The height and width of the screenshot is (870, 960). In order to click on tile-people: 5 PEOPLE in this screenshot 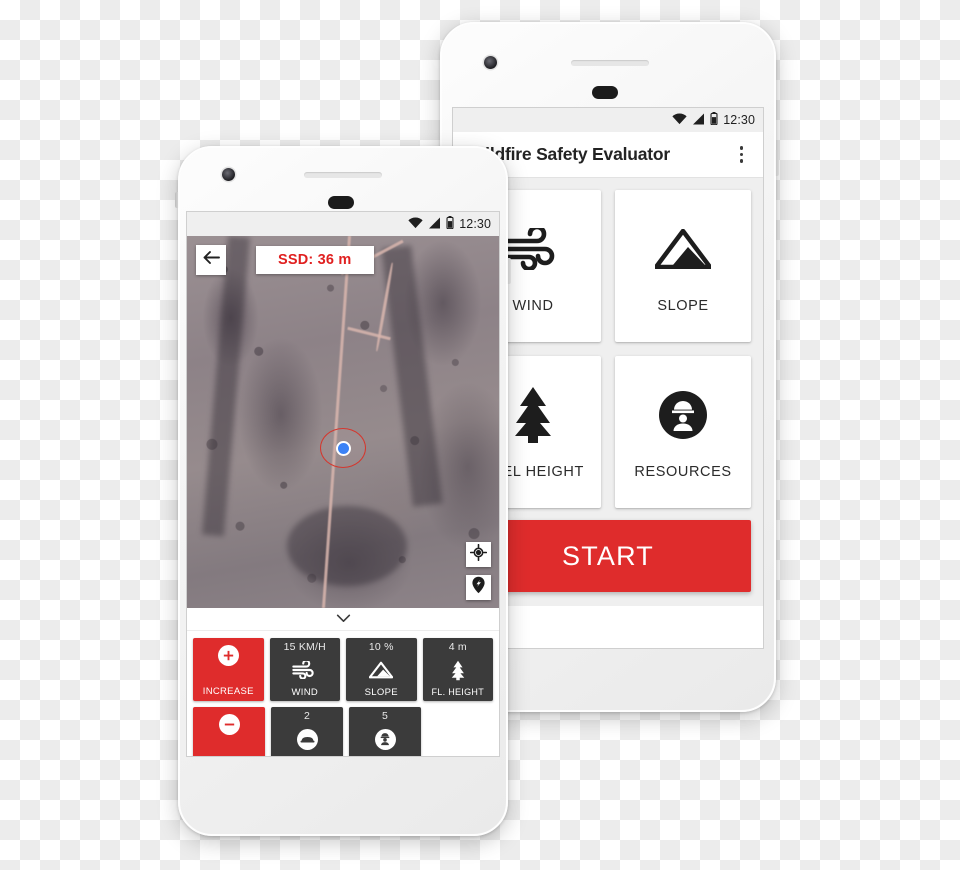, I will do `click(385, 731)`.